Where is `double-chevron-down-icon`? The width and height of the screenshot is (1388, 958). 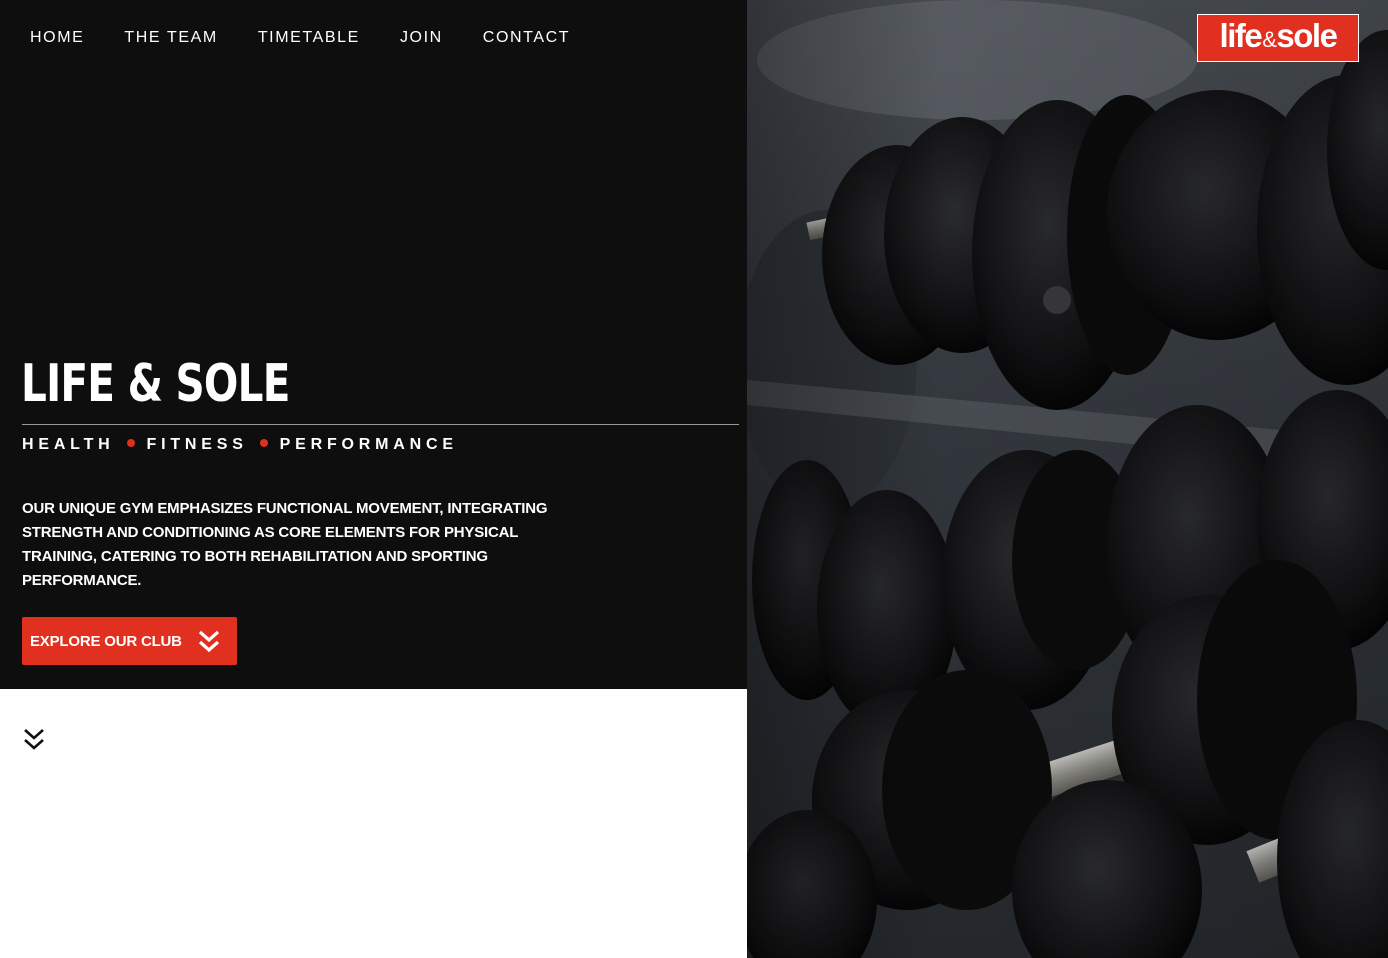 double-chevron-down-icon is located at coordinates (209, 641).